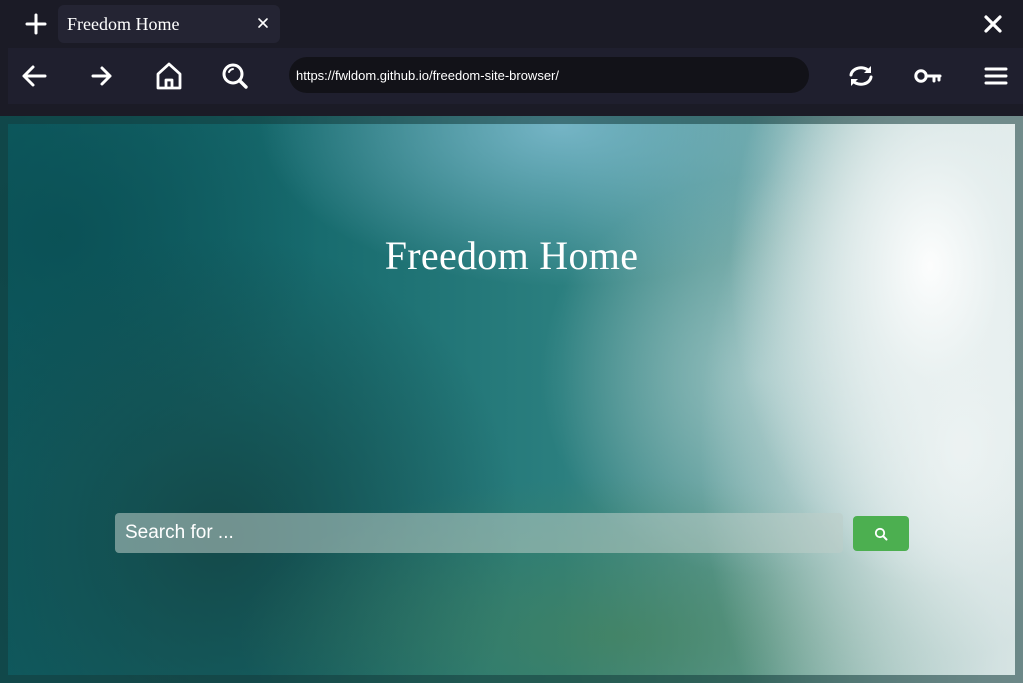 This screenshot has height=683, width=1023. I want to click on home-button, so click(169, 76).